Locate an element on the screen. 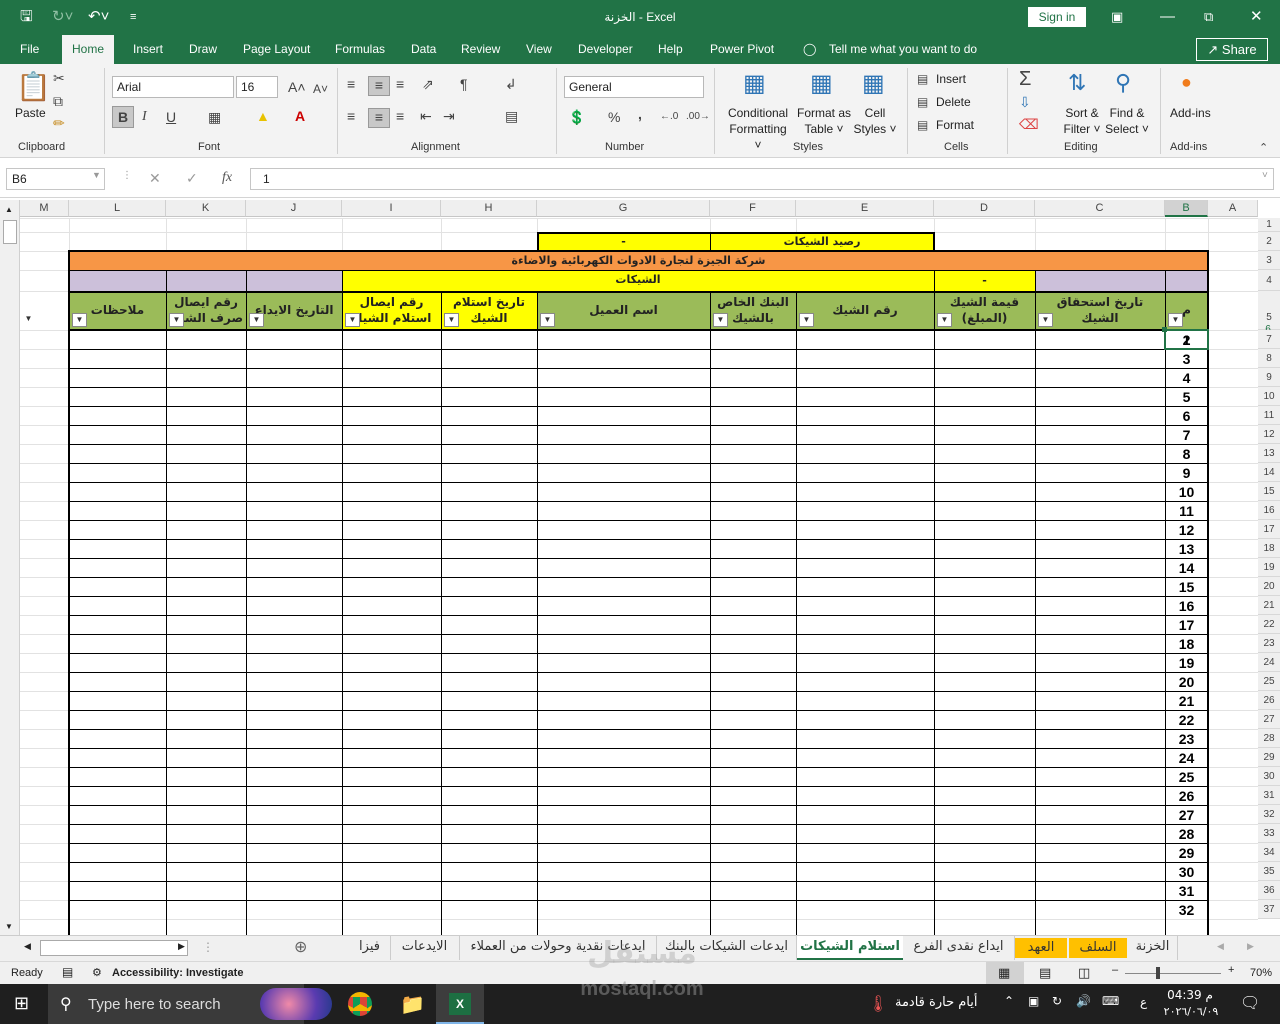 The image size is (1280, 1024). bold-button: B is located at coordinates (123, 117).